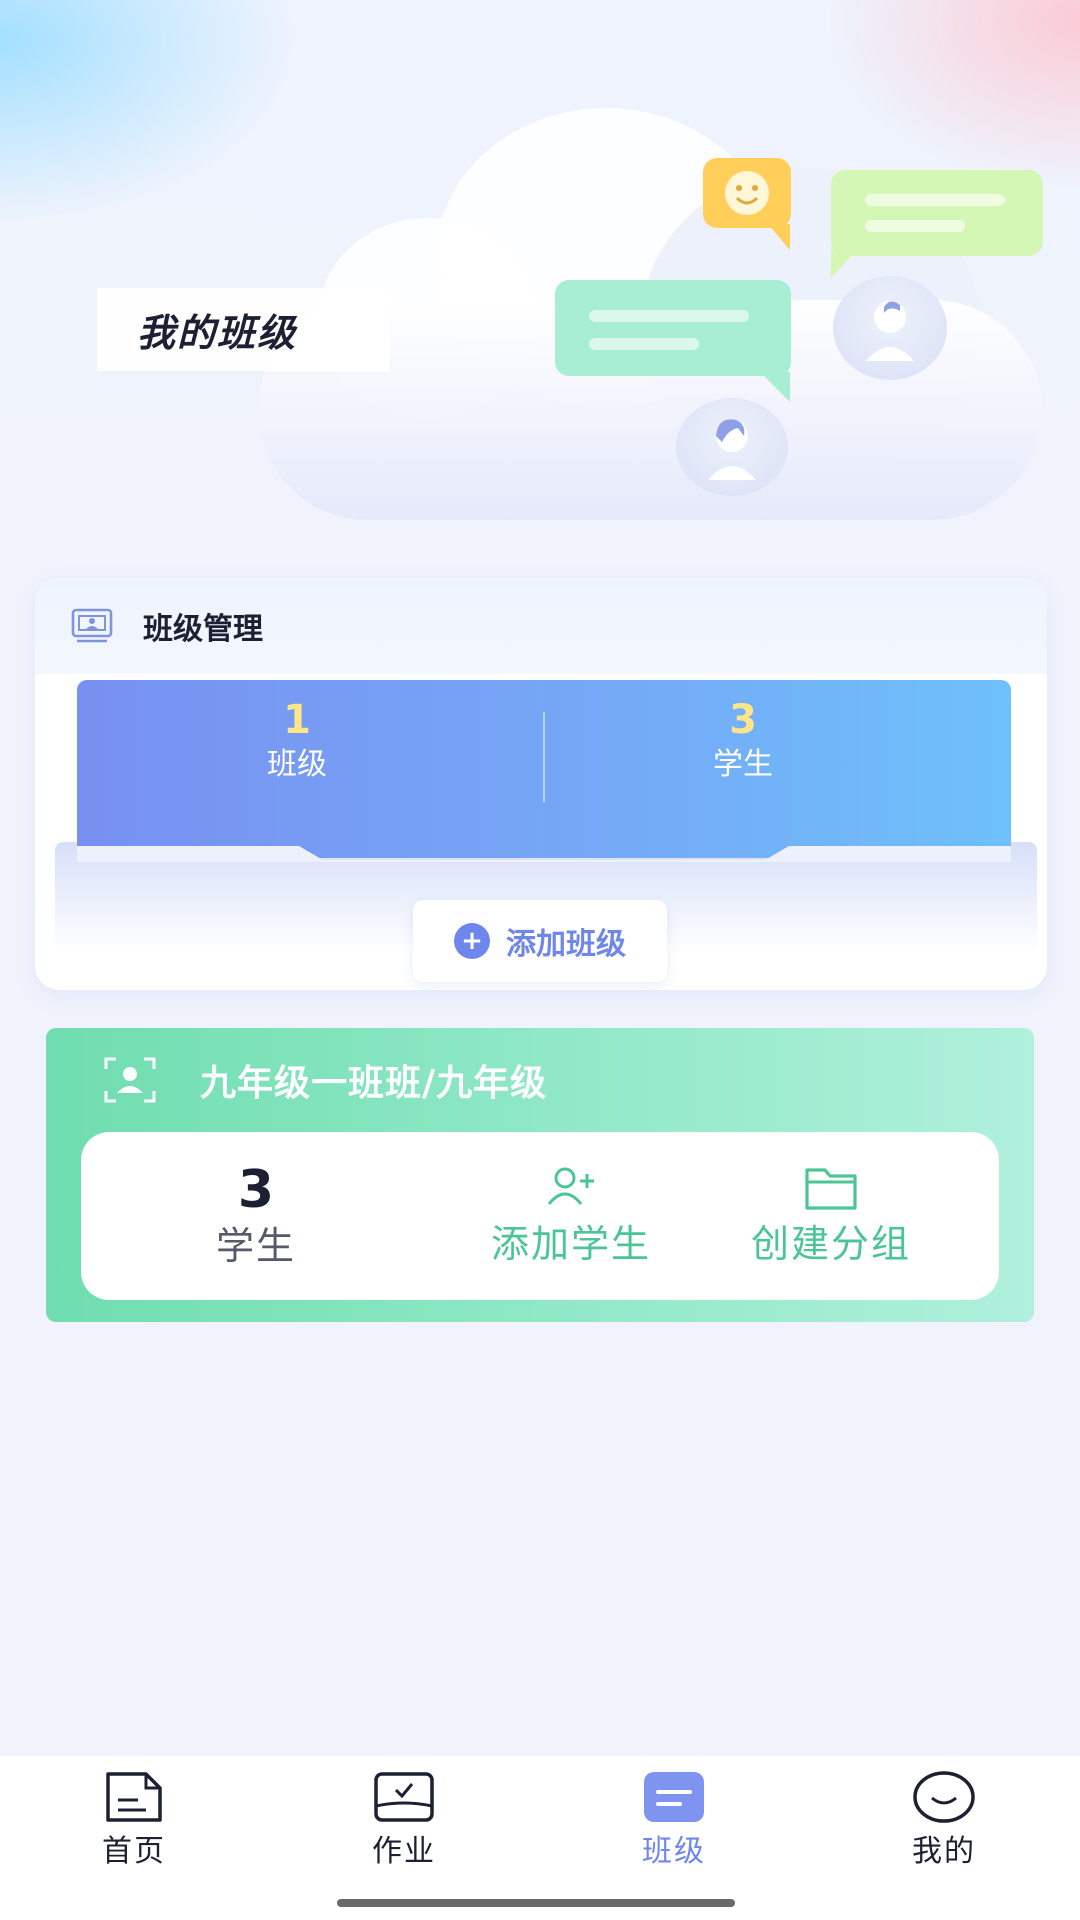 Image resolution: width=1080 pixels, height=1920 pixels. Describe the element at coordinates (404, 1825) in the screenshot. I see `tab-homework: 作业` at that location.